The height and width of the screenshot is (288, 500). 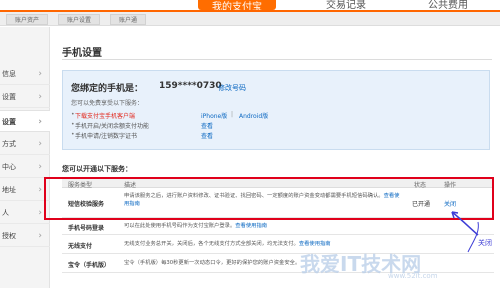 I want to click on sidebar-item-authorization: 授权 ›, so click(x=25, y=236).